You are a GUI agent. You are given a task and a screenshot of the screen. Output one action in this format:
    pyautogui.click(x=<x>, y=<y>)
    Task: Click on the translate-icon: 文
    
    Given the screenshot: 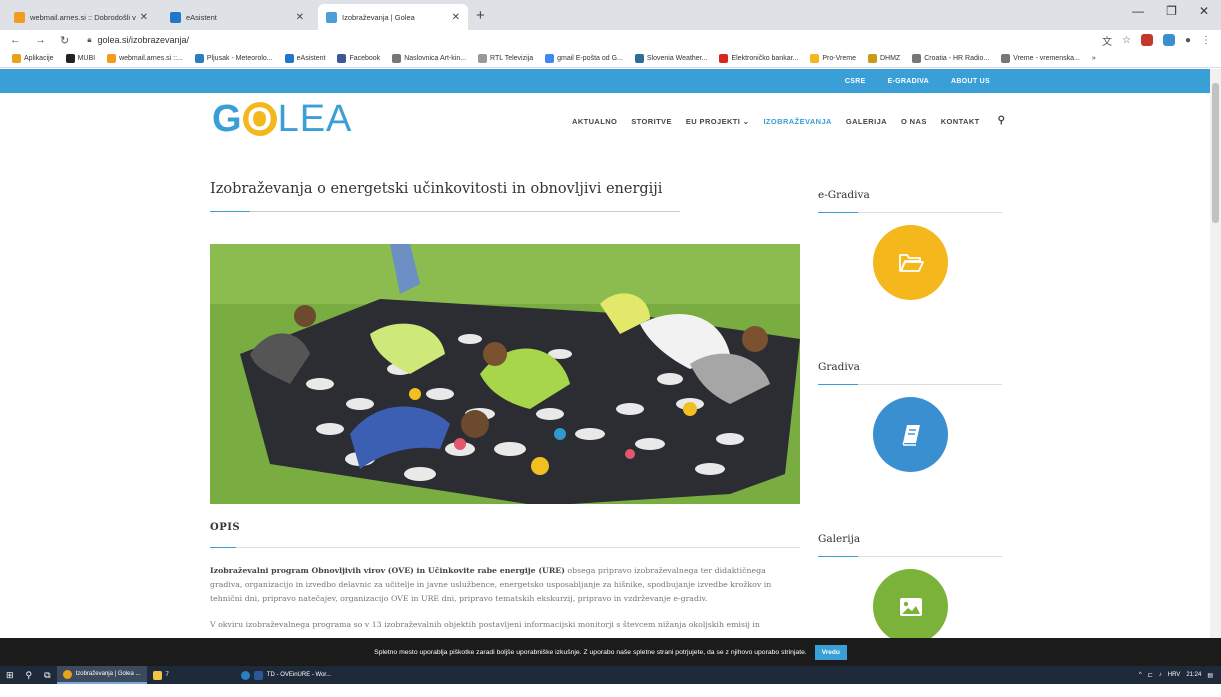 What is the action you would take?
    pyautogui.click(x=1107, y=40)
    